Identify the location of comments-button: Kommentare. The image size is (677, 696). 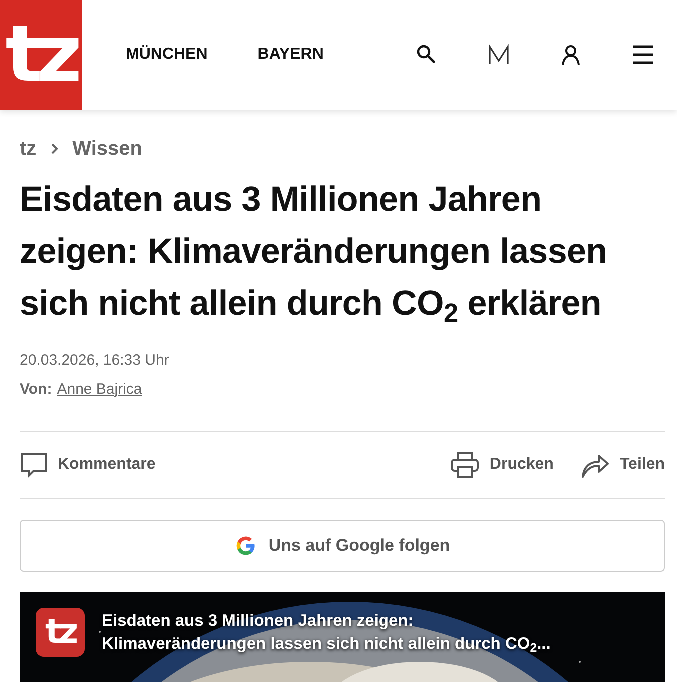
(88, 465).